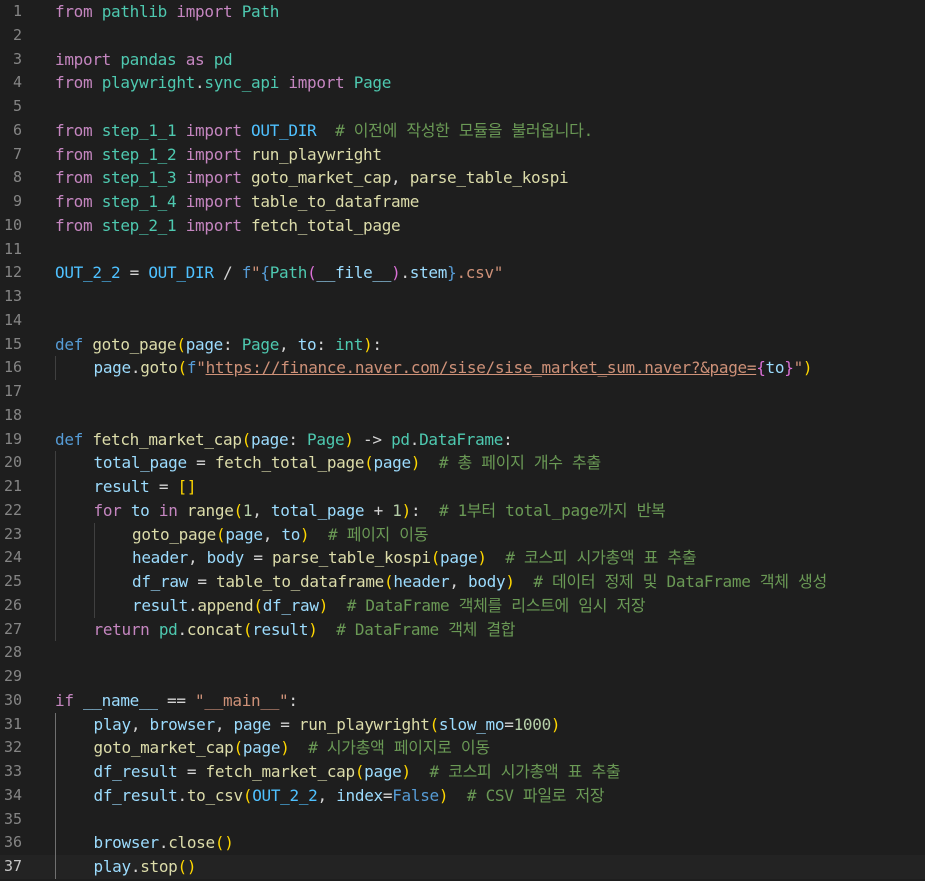  What do you see at coordinates (462, 107) in the screenshot?
I see `code-line: 5` at bounding box center [462, 107].